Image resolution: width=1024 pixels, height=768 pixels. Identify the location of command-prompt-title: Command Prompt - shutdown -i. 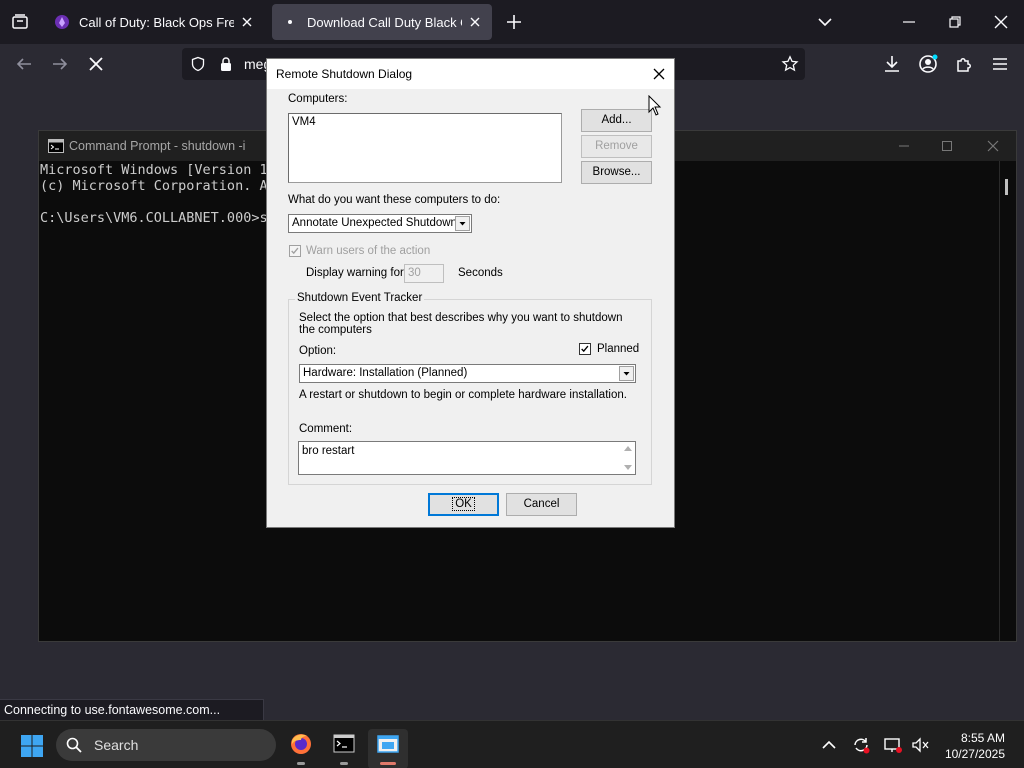
(157, 146).